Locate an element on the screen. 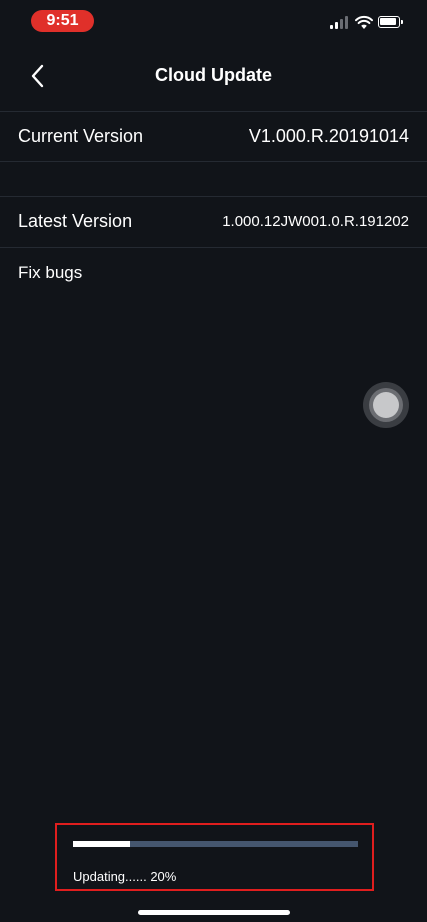 The height and width of the screenshot is (922, 427). progress-status-text: Updating...... 20% is located at coordinates (125, 876).